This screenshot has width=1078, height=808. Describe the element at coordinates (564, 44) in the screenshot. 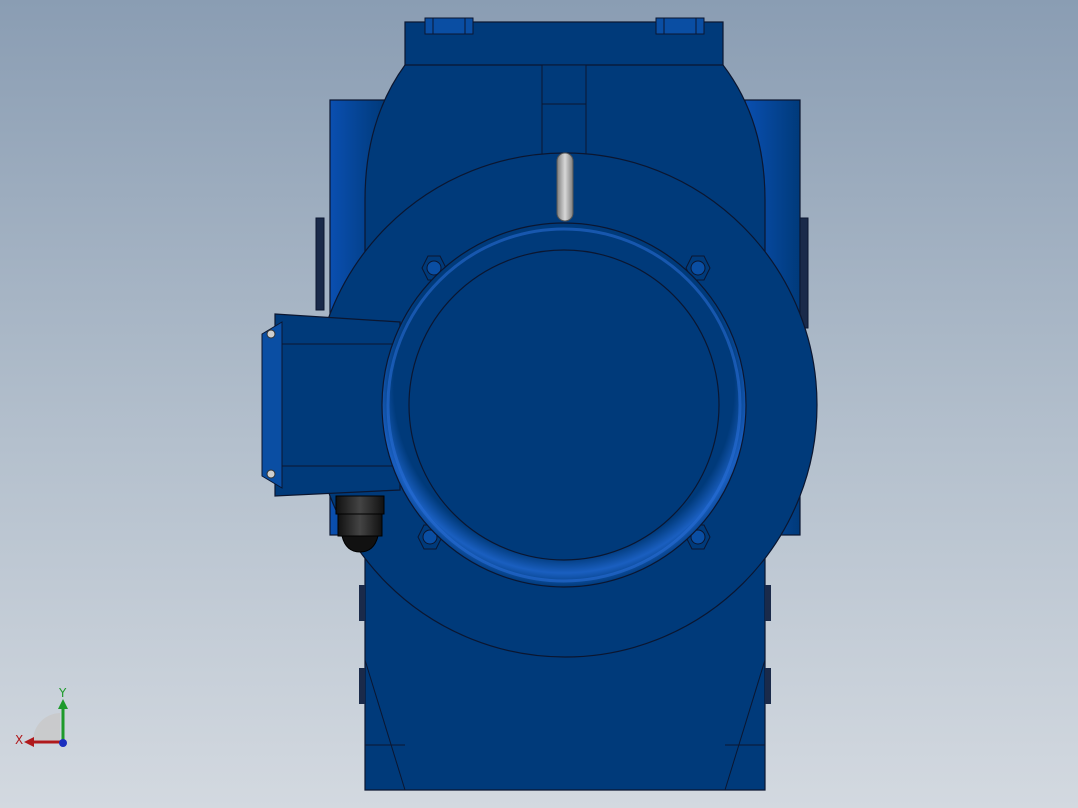

I see `top-mounting-plate` at that location.